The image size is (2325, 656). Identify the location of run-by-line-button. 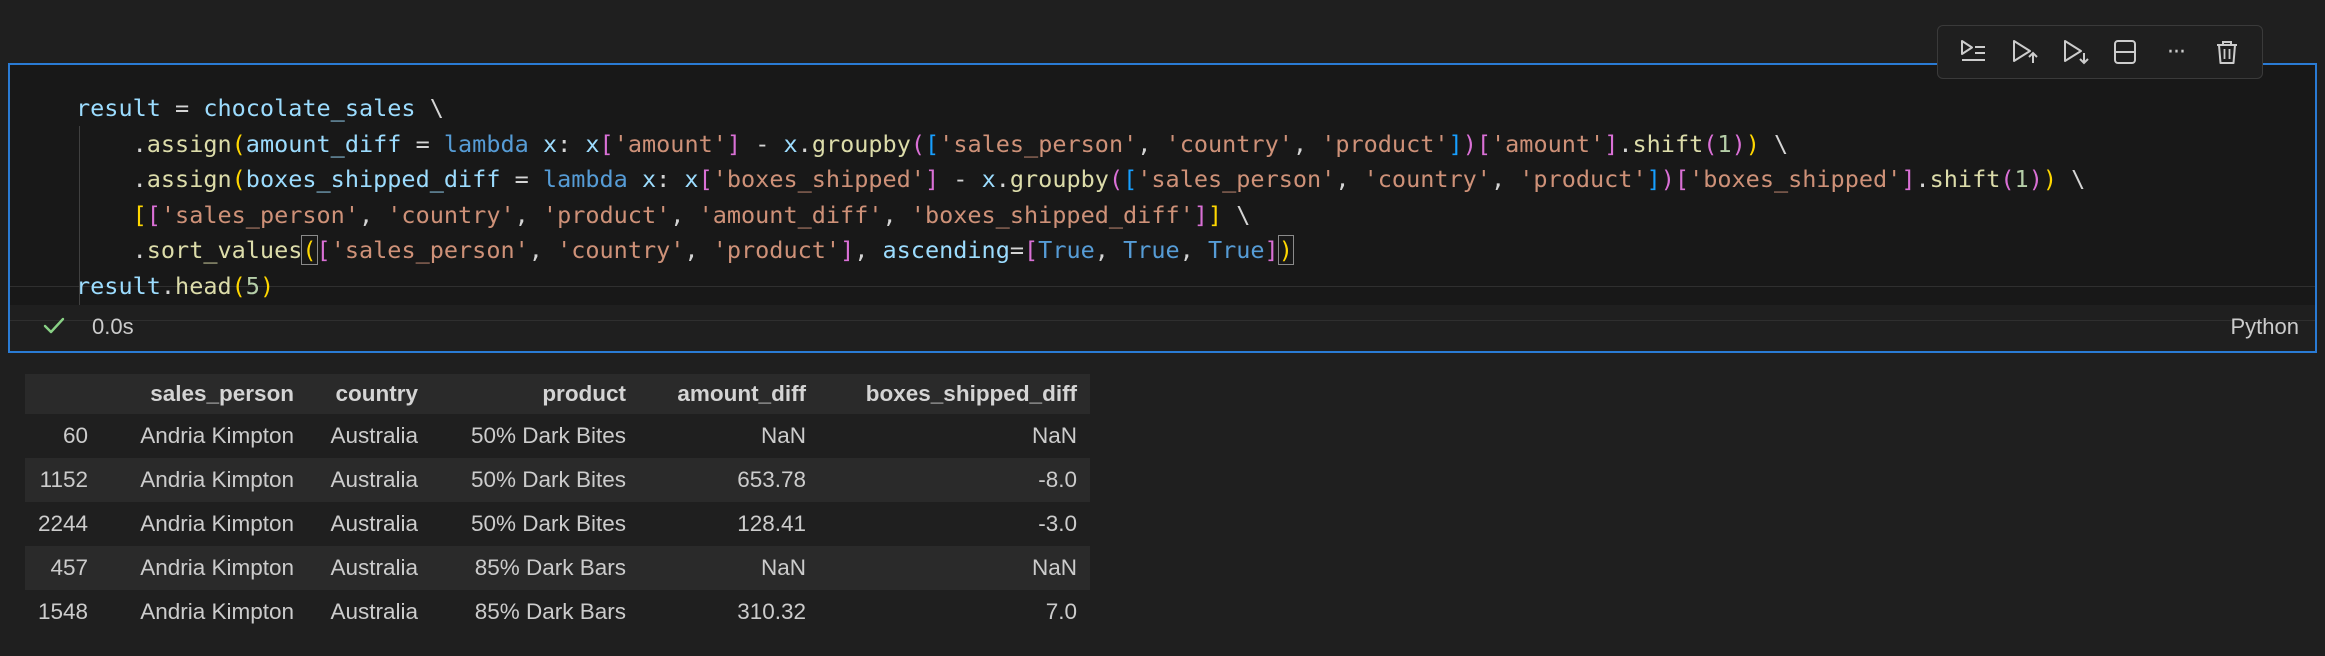
(1973, 52).